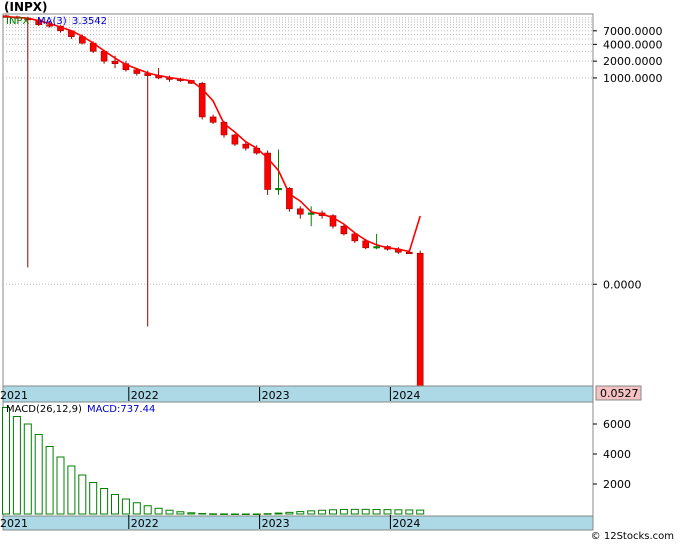  What do you see at coordinates (298, 394) in the screenshot?
I see `price-date-strip` at bounding box center [298, 394].